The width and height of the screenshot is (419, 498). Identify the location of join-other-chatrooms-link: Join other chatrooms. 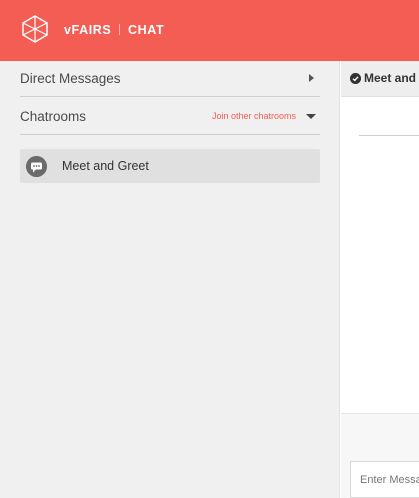
(254, 116).